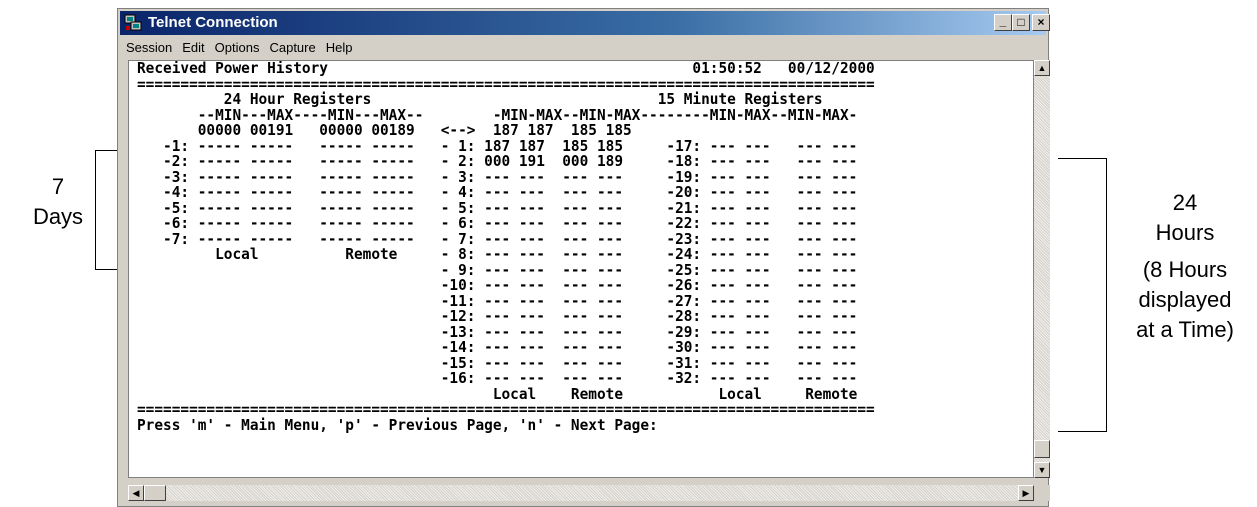 The height and width of the screenshot is (507, 1257). Describe the element at coordinates (1185, 329) in the screenshot. I see `annotation-note-line: at a Time)` at that location.